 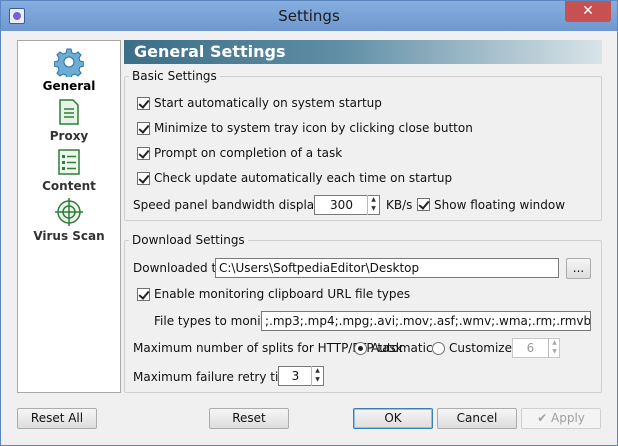 I want to click on splits-custom-spinner: ▲ ▼, so click(x=554, y=348).